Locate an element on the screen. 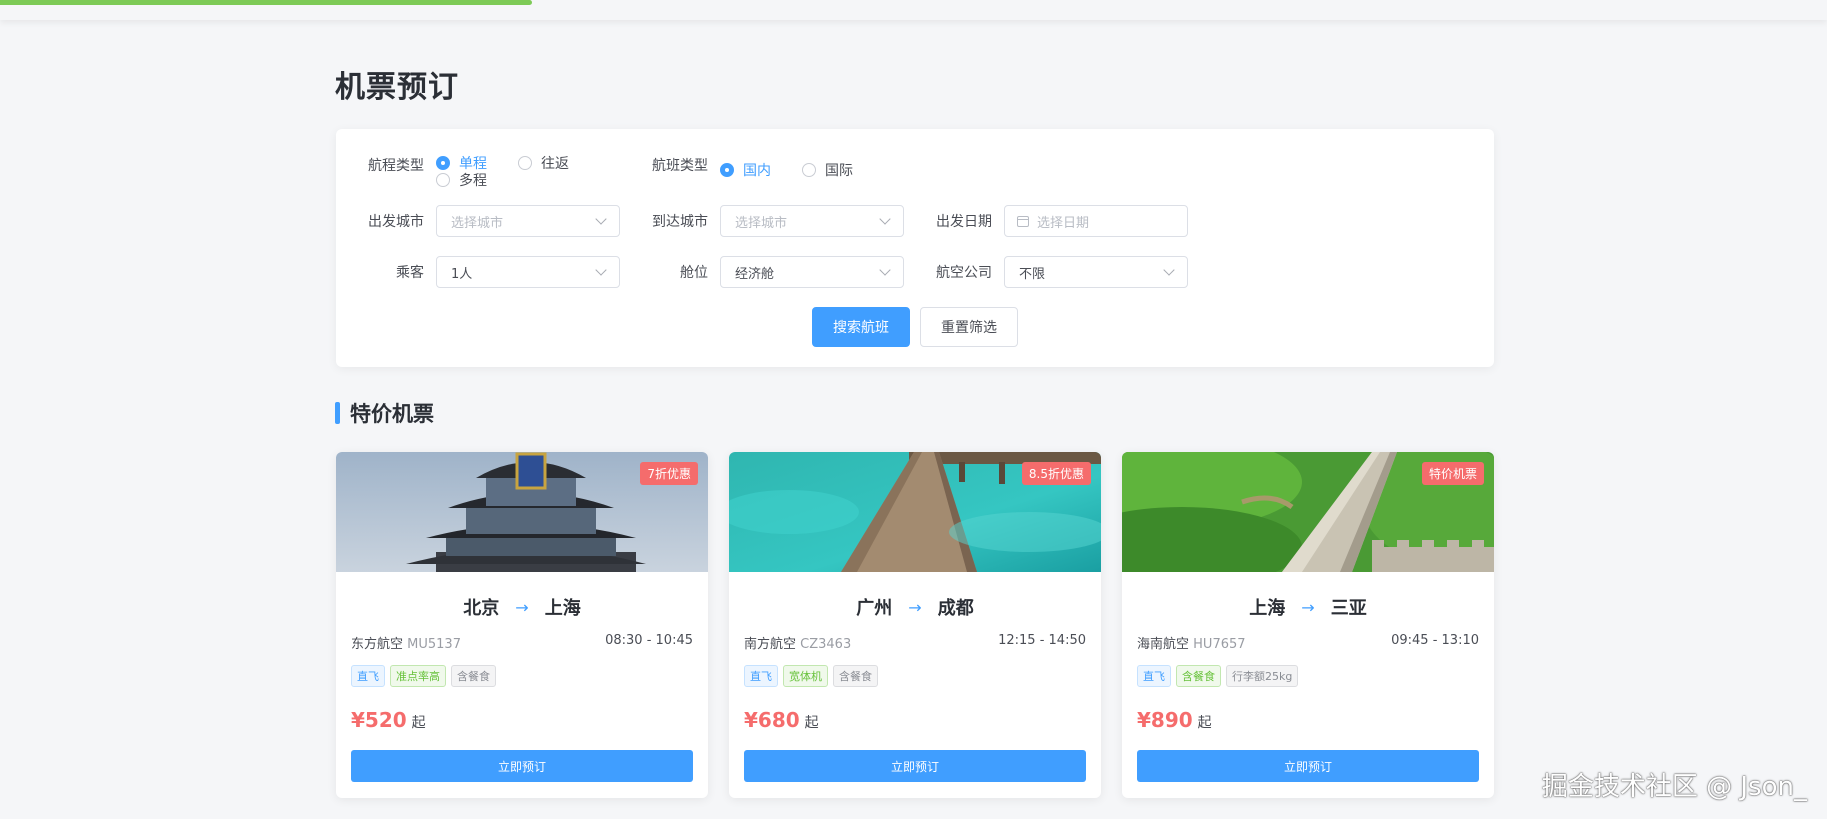 Image resolution: width=1827 pixels, height=819 pixels. flight-time: 12:15 - 14:50 is located at coordinates (1042, 640).